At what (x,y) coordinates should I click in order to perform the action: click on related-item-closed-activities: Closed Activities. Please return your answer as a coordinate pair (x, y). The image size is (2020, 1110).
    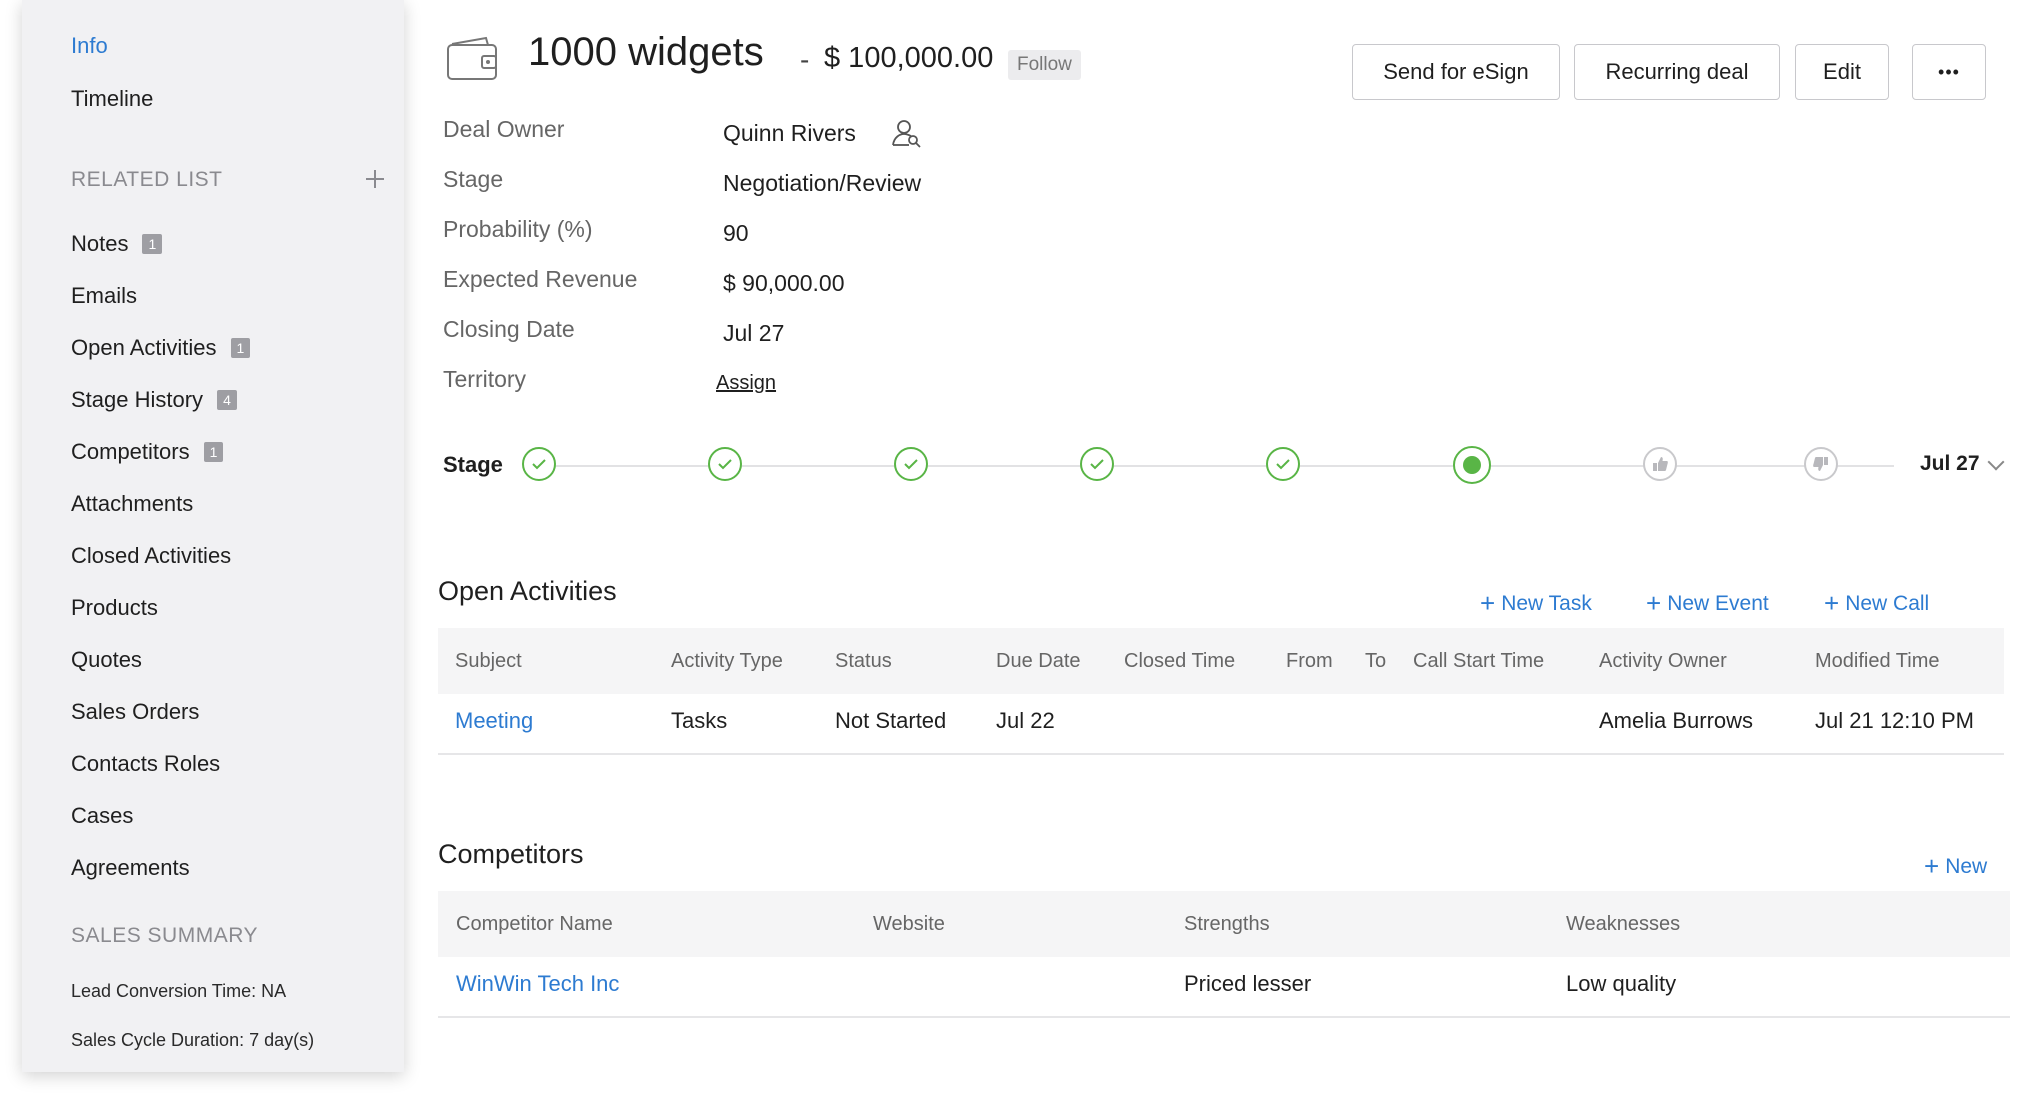
    Looking at the image, I should click on (160, 556).